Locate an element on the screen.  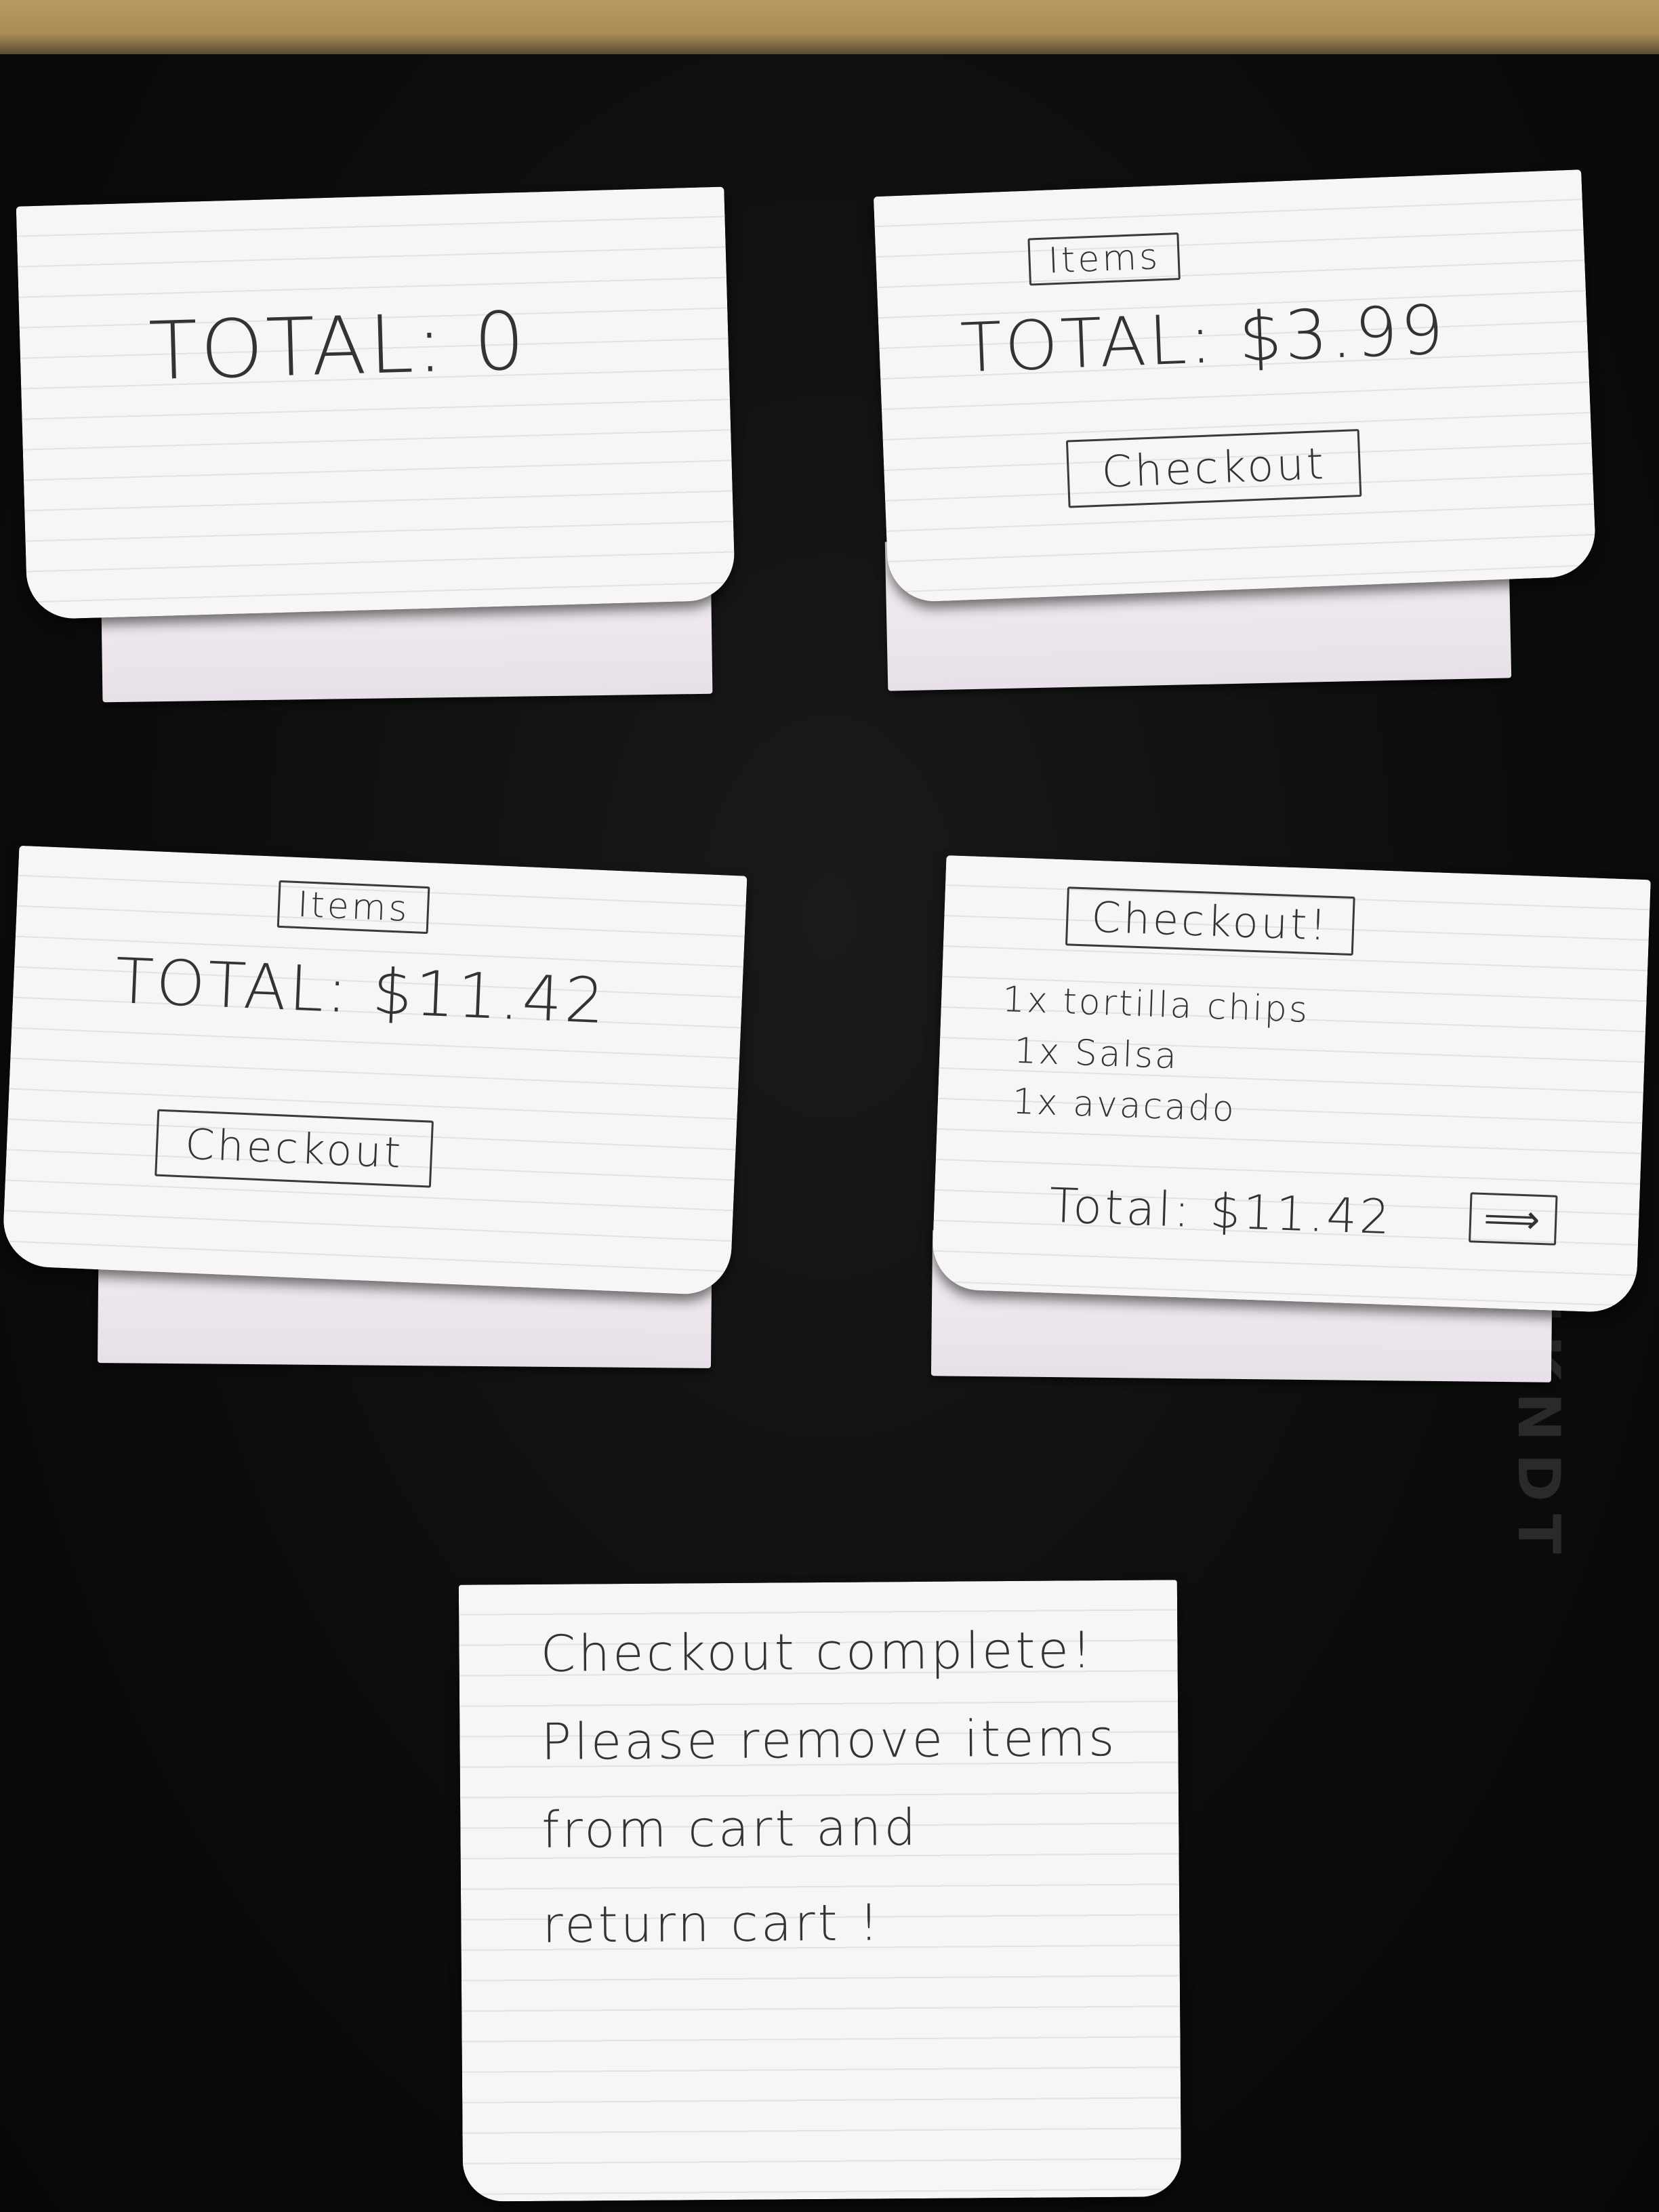
card-face: Items TOTAL: $11.42 Checkout is located at coordinates (374, 1070).